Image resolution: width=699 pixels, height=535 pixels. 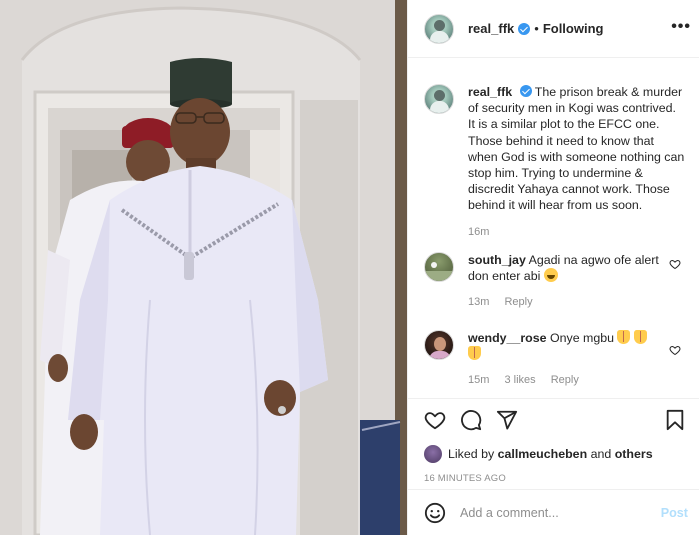 What do you see at coordinates (634, 454) in the screenshot?
I see `likes-others-link: others` at bounding box center [634, 454].